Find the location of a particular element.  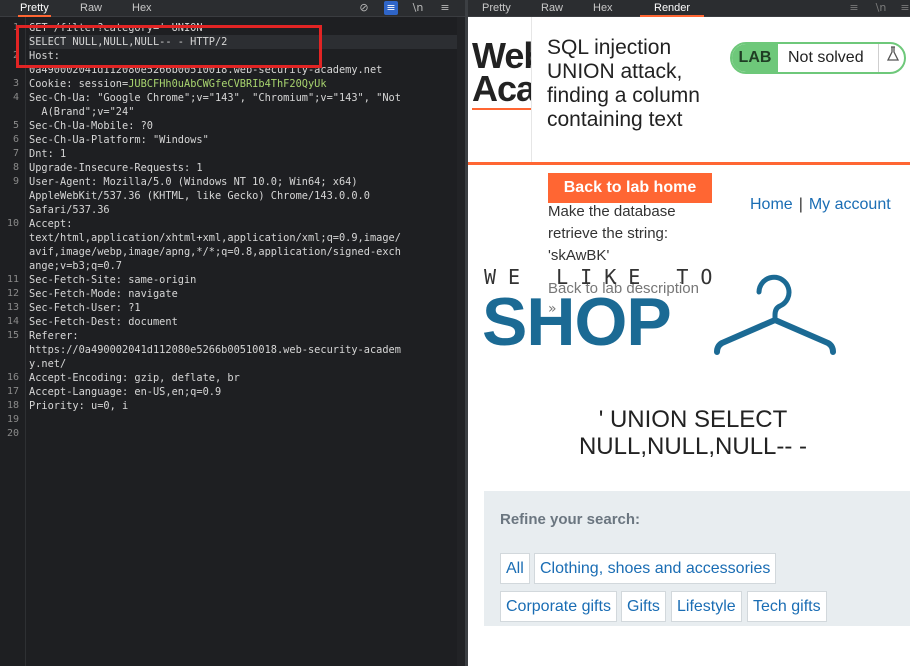

line-number: 5 is located at coordinates (15, 125).